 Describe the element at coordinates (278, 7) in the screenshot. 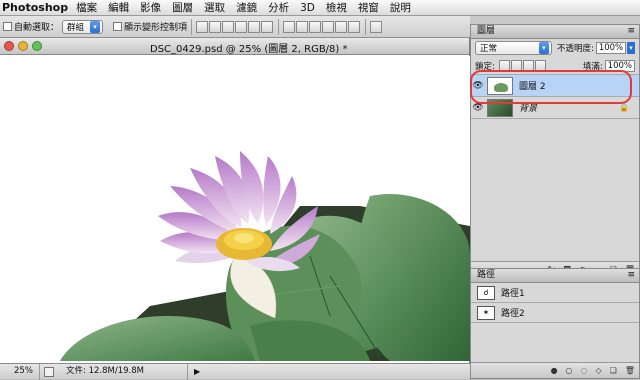

I see `menu-analysis: 分析` at that location.